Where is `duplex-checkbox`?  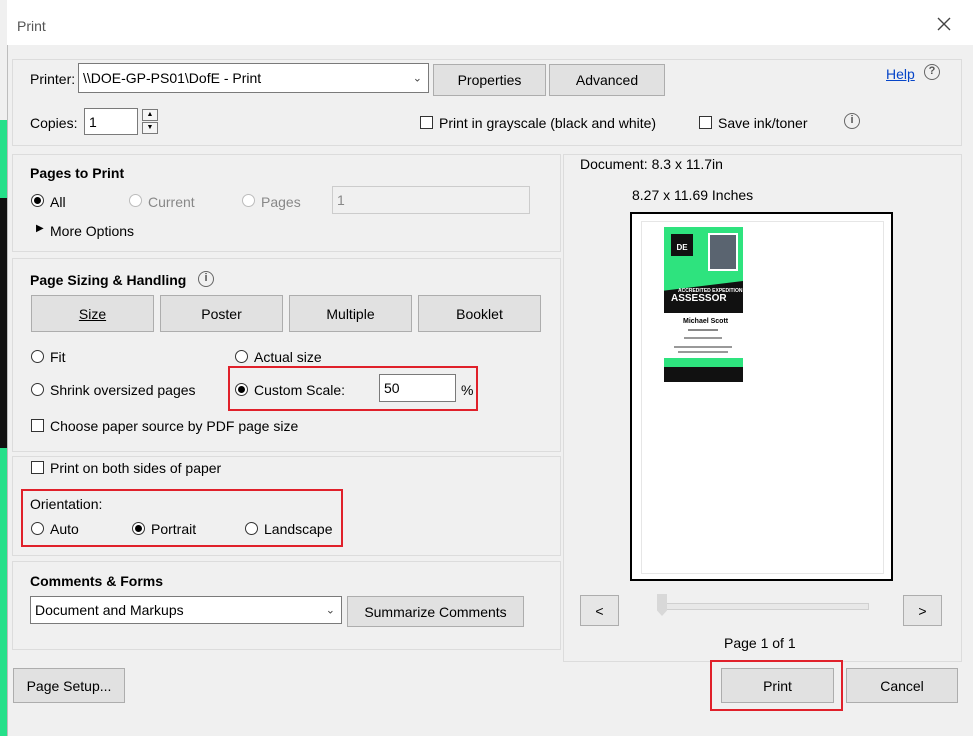 duplex-checkbox is located at coordinates (37, 467).